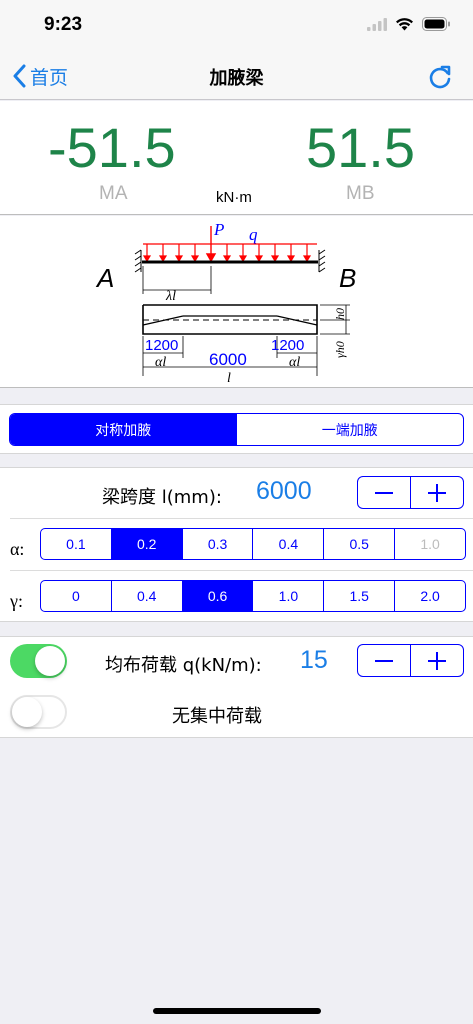  I want to click on point-load-label: 无集中荷载, so click(217, 716).